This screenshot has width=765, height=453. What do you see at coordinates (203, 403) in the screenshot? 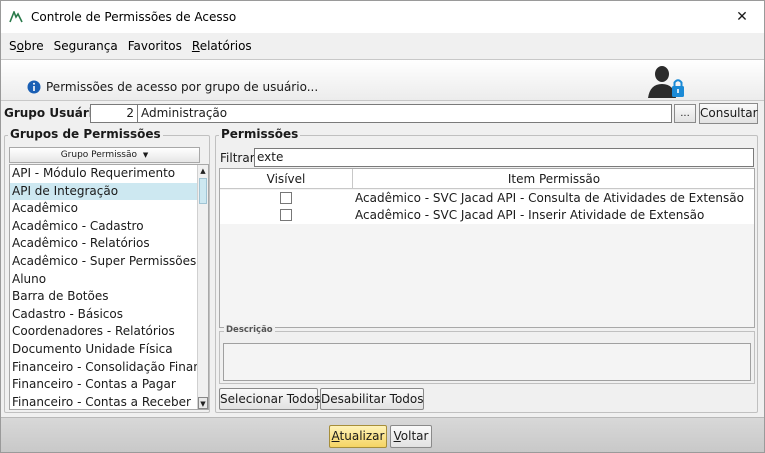
I see `scroll-down-icon: ▼` at bounding box center [203, 403].